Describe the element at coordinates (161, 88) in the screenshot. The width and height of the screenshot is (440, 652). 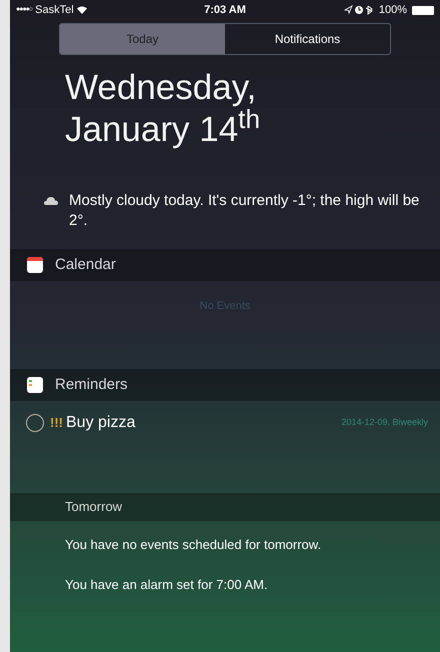
I see `date-heading: Wednesday,` at that location.